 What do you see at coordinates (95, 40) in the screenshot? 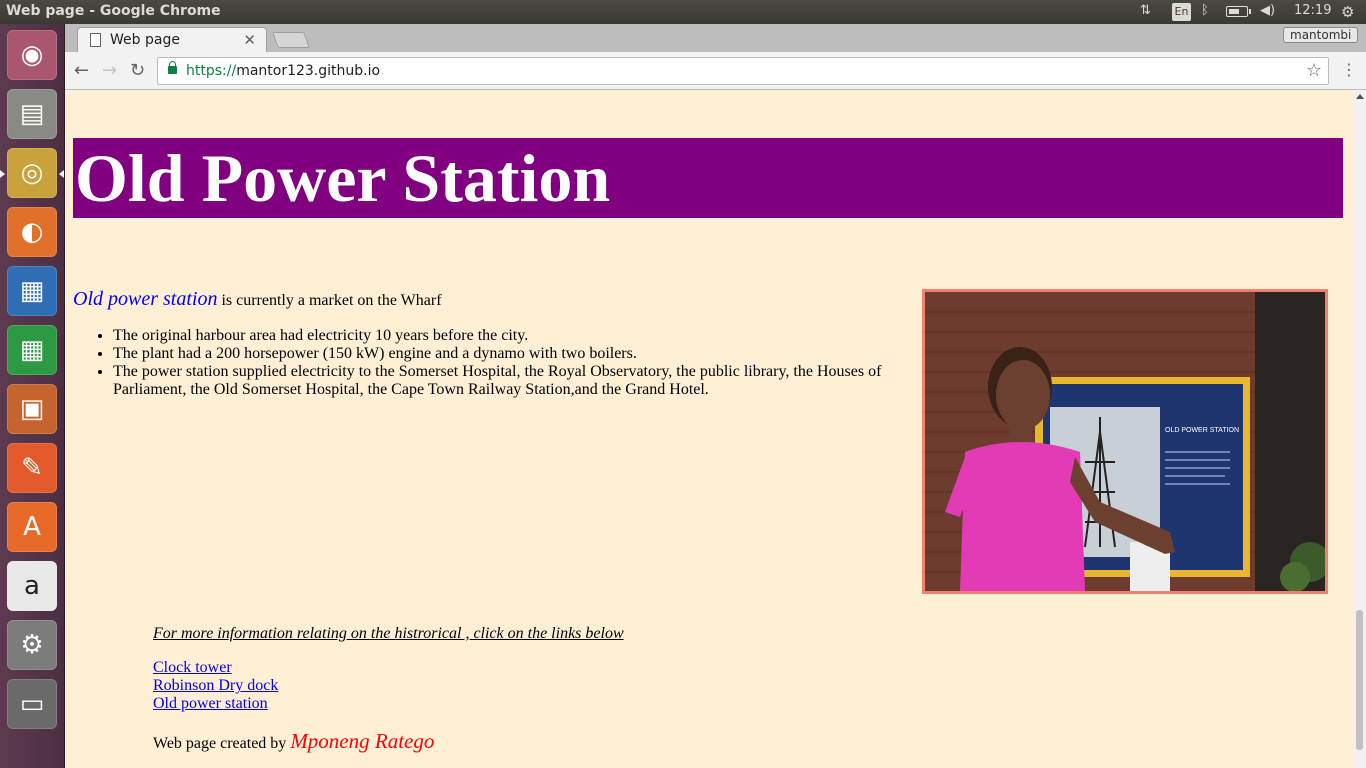
I see `page-favicon-icon` at bounding box center [95, 40].